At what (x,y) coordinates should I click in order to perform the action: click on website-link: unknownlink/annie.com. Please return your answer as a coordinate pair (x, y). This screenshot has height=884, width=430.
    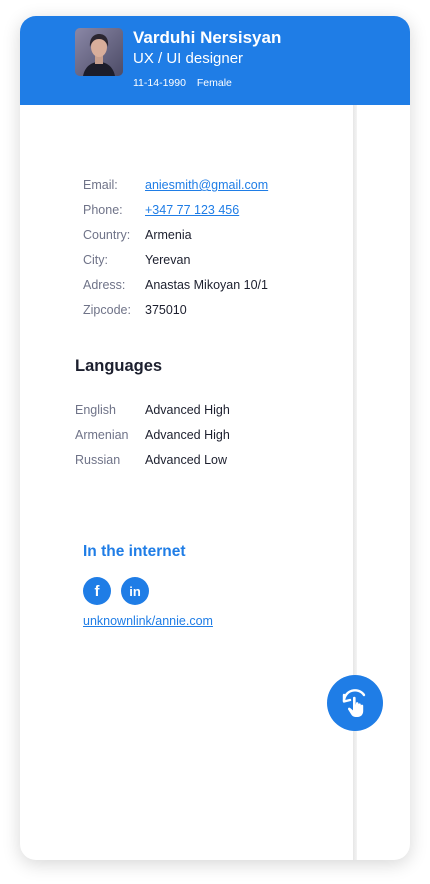
    Looking at the image, I should click on (148, 621).